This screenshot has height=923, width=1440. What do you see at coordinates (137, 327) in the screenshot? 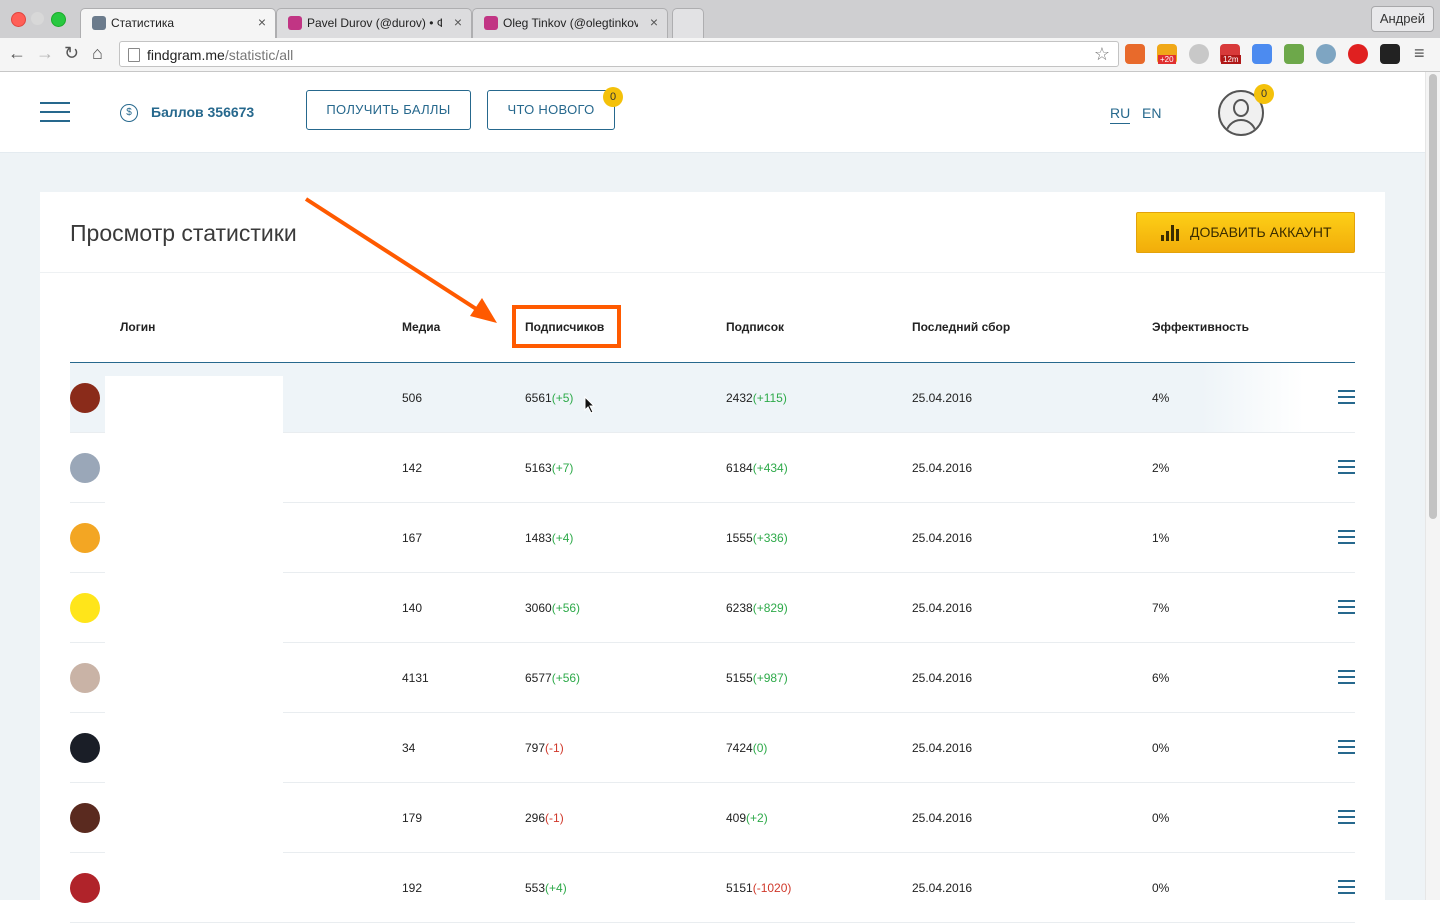
I see `column-header-login: Логин` at bounding box center [137, 327].